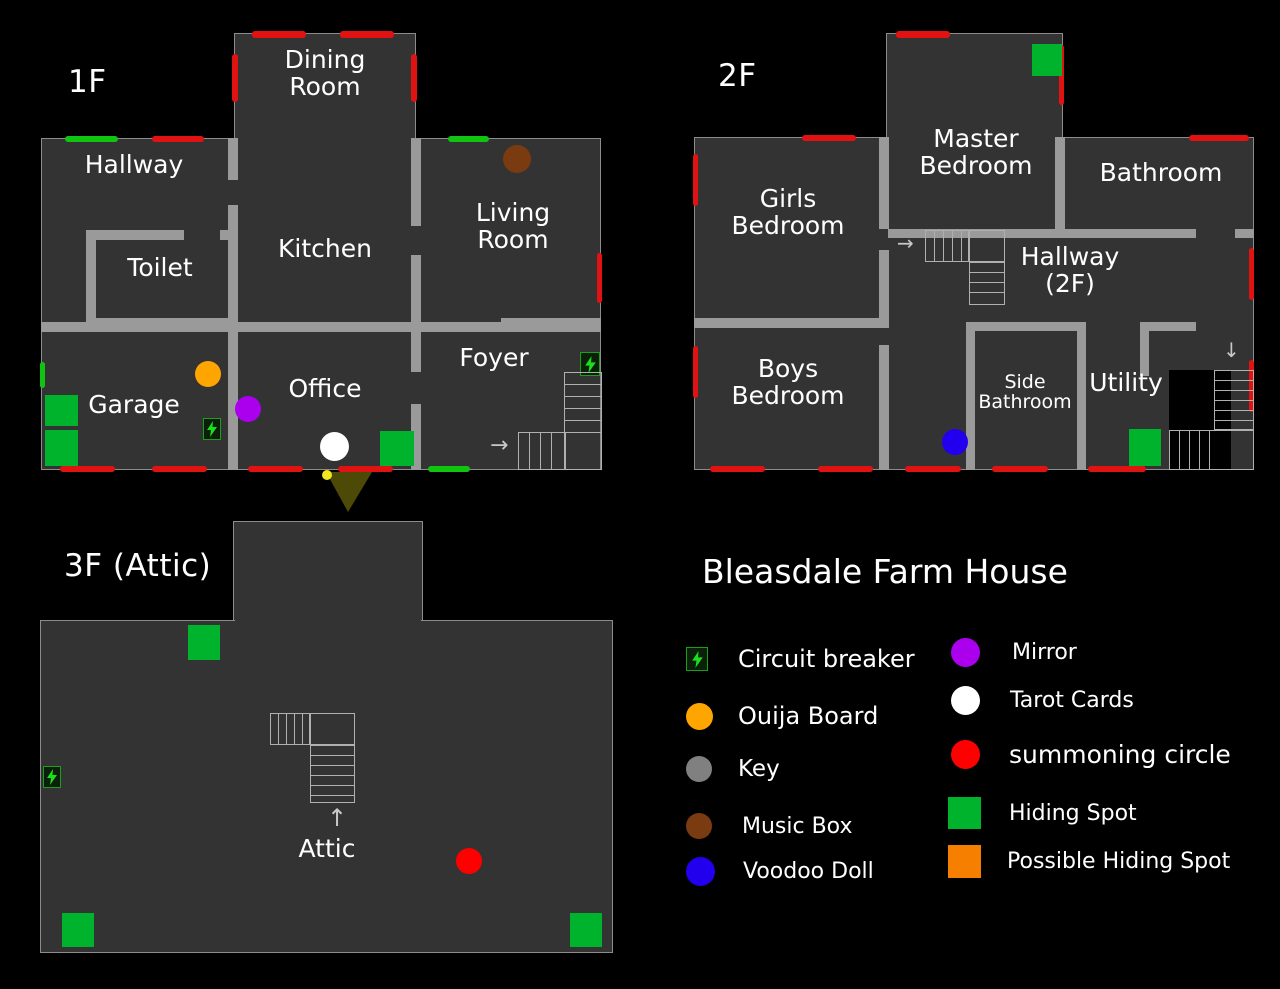  Describe the element at coordinates (1251, 274) in the screenshot. I see `door-hallway-right` at that location.